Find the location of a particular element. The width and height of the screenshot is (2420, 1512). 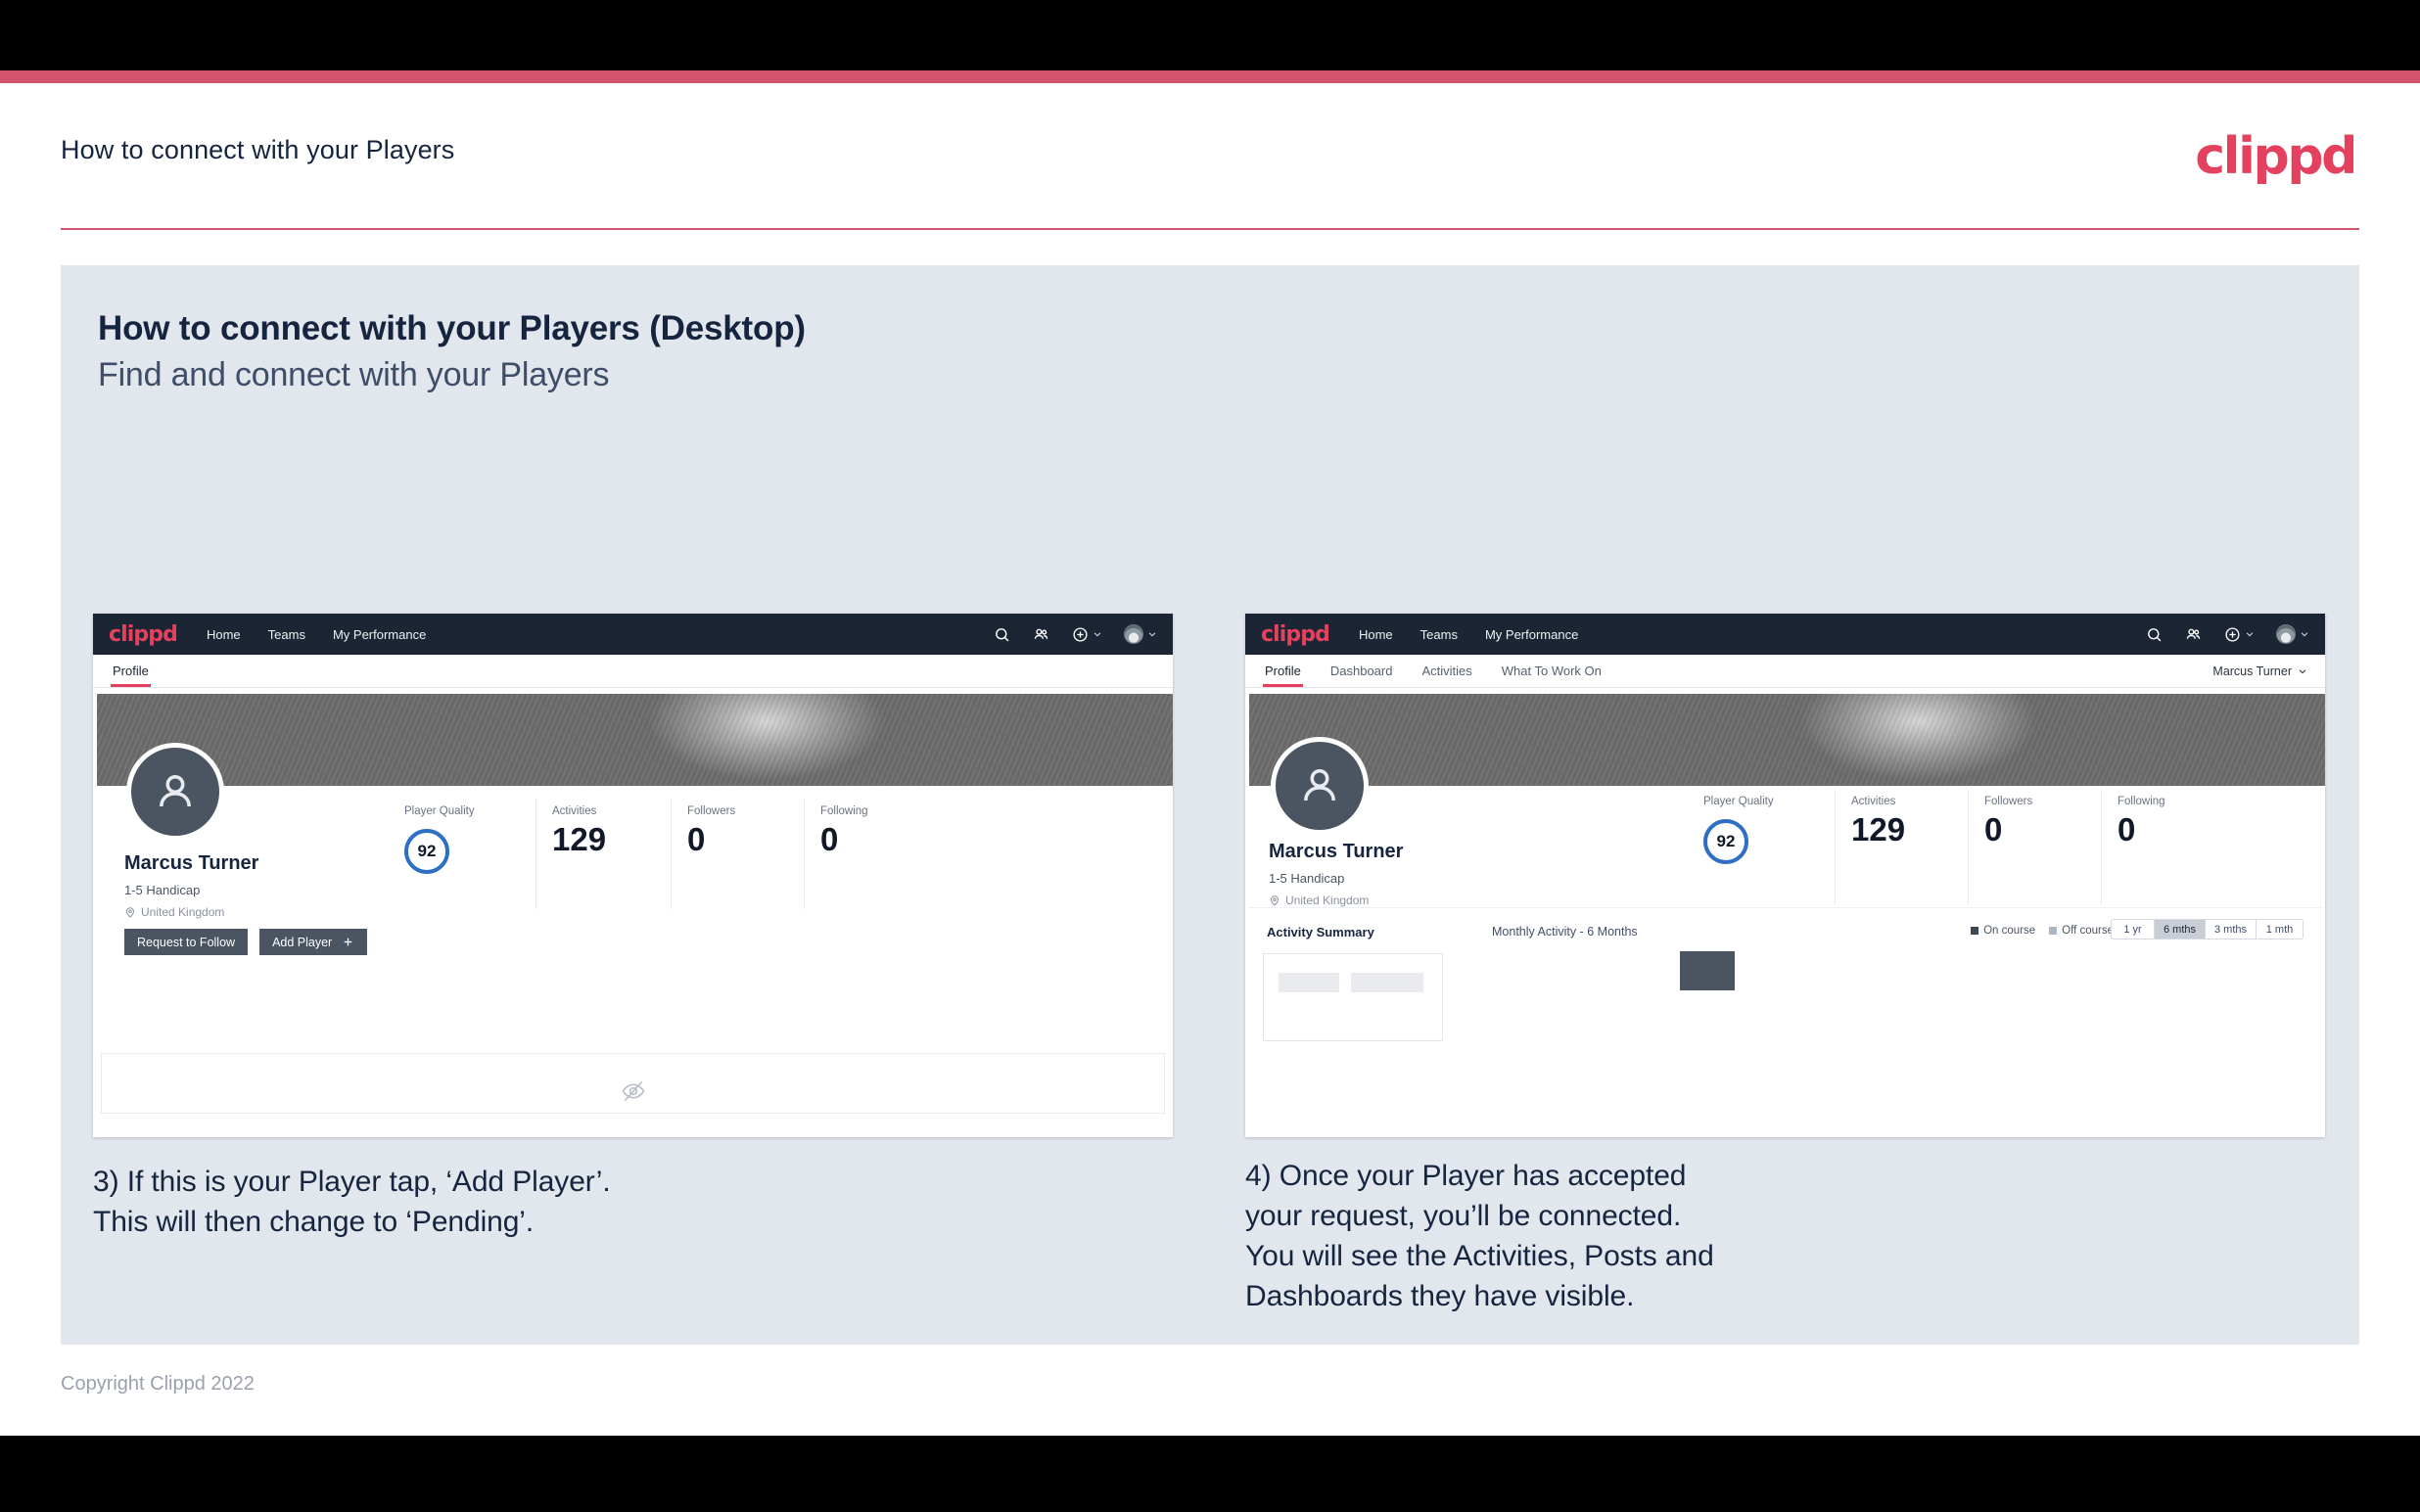

tab-what-to-work-on: What To Work On is located at coordinates (1552, 675).